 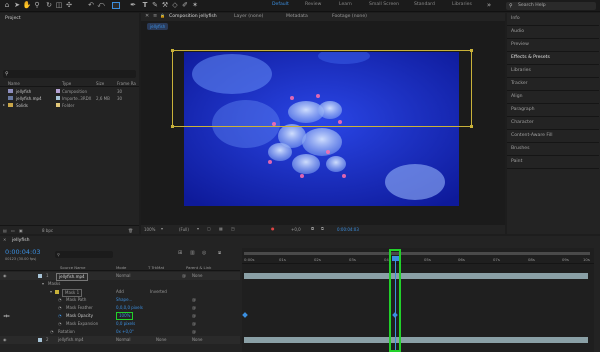 I want to click on layer-label-color, so click(x=40, y=276).